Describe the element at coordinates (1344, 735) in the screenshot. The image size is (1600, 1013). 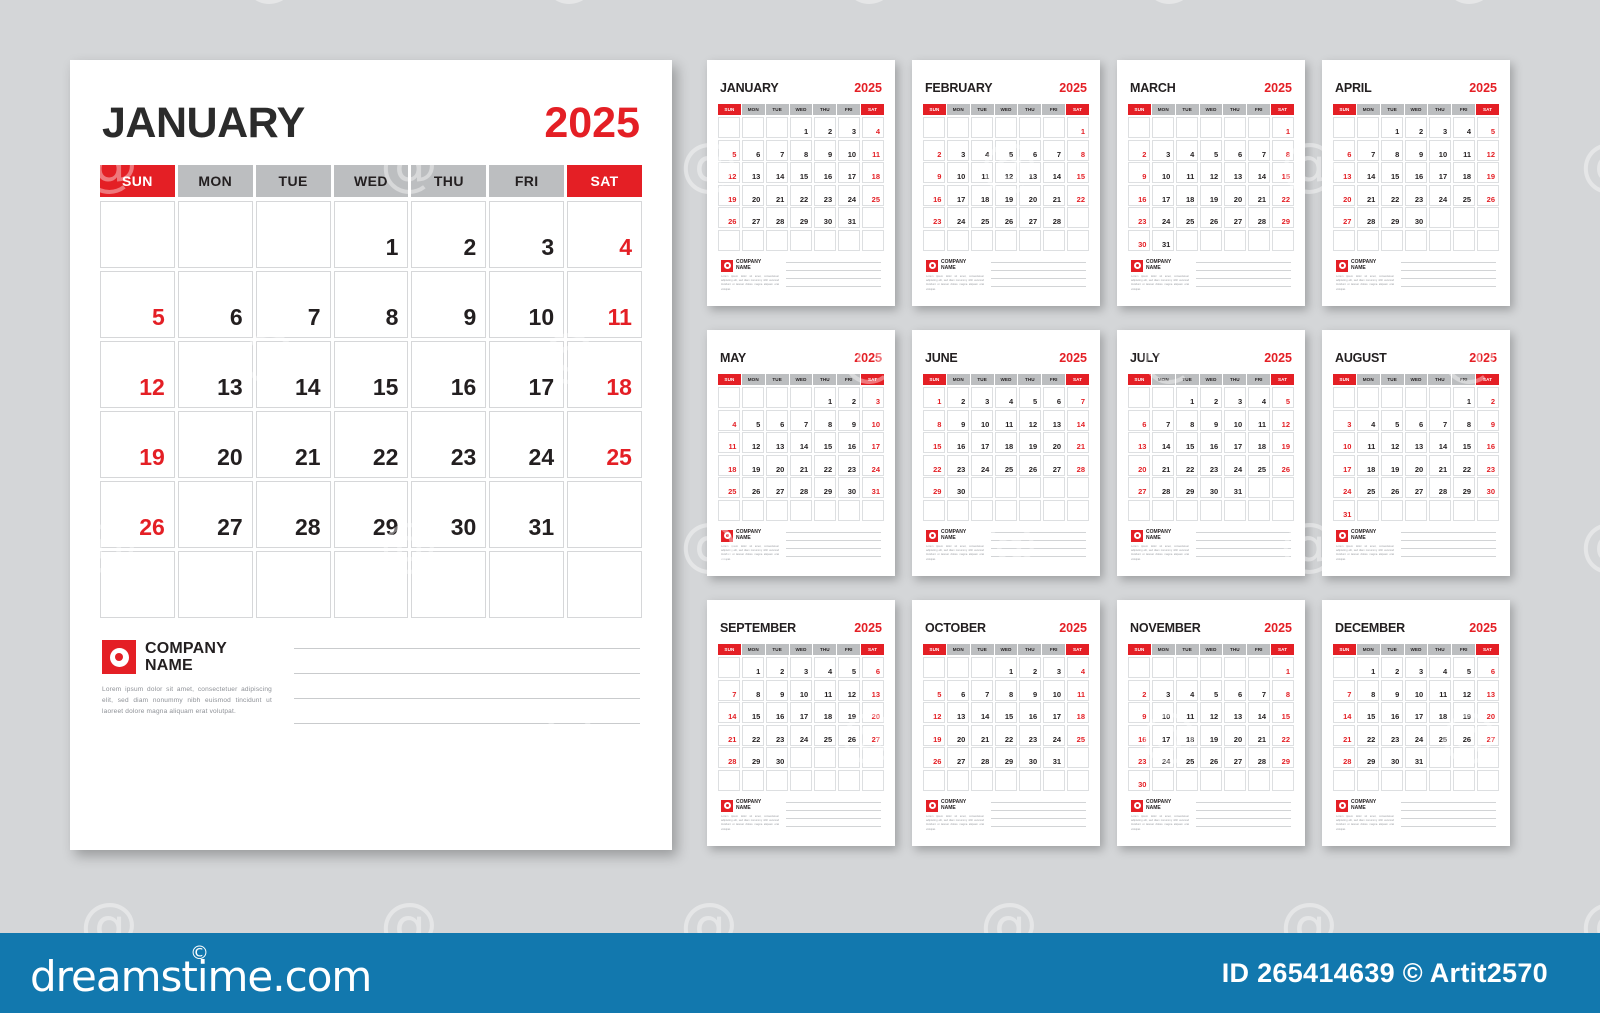
I see `day-cell: 21` at that location.